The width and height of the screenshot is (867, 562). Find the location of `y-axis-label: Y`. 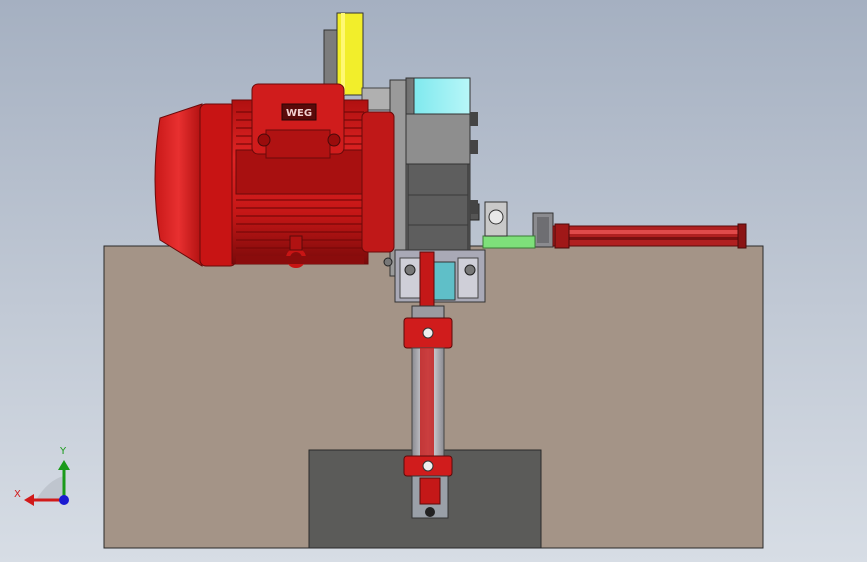

y-axis-label: Y is located at coordinates (63, 451).